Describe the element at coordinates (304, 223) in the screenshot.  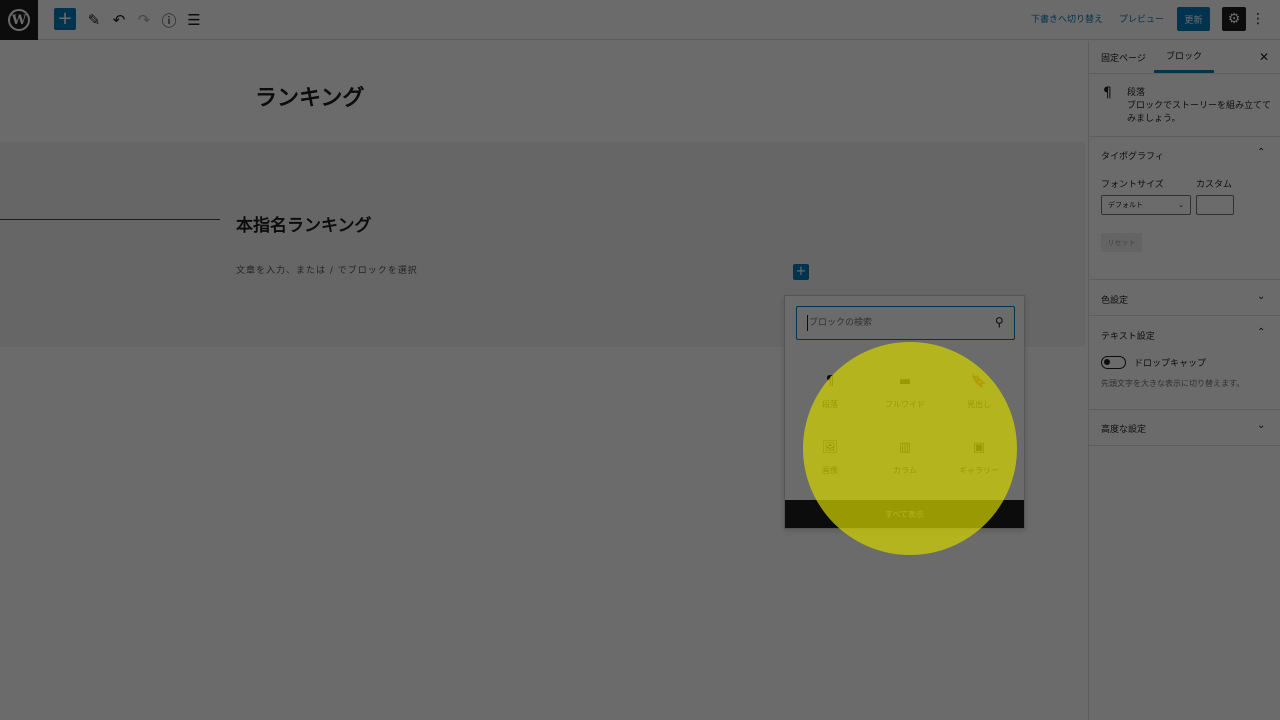
I see `section-heading: 本指名ランキング` at that location.